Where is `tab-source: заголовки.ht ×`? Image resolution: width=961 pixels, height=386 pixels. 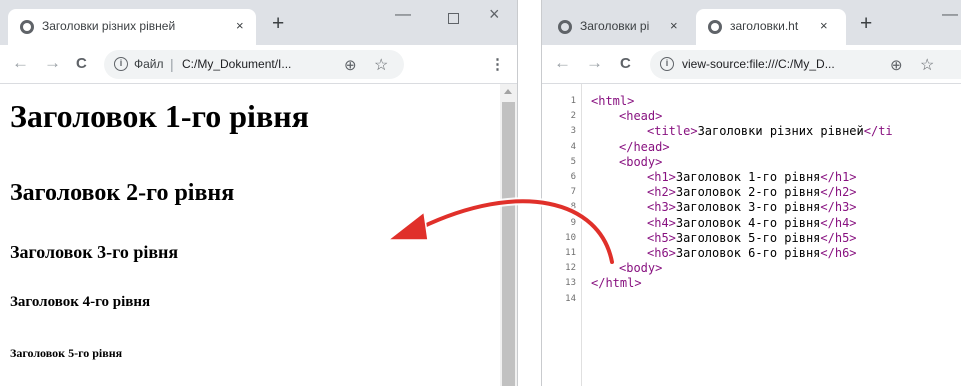
tab-source: заголовки.ht × is located at coordinates (771, 27).